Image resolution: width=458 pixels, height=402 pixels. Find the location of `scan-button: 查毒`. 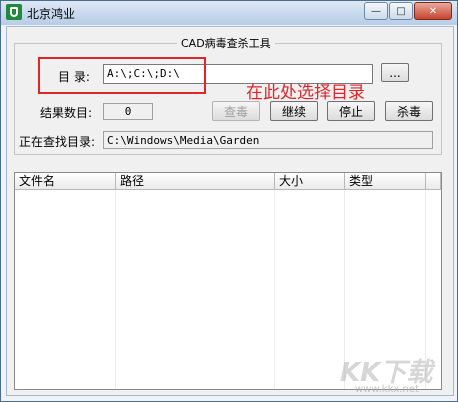

scan-button: 查毒 is located at coordinates (236, 111).